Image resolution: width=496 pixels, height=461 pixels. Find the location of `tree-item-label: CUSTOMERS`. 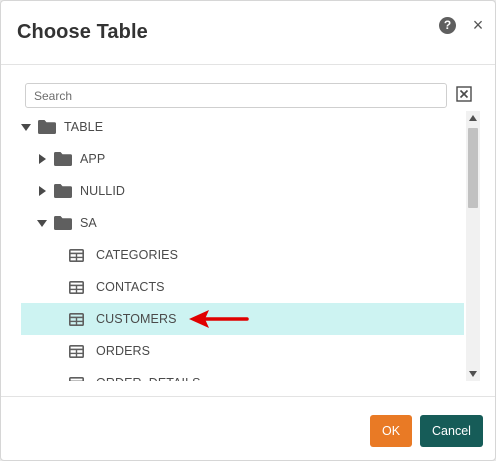

tree-item-label: CUSTOMERS is located at coordinates (136, 319).